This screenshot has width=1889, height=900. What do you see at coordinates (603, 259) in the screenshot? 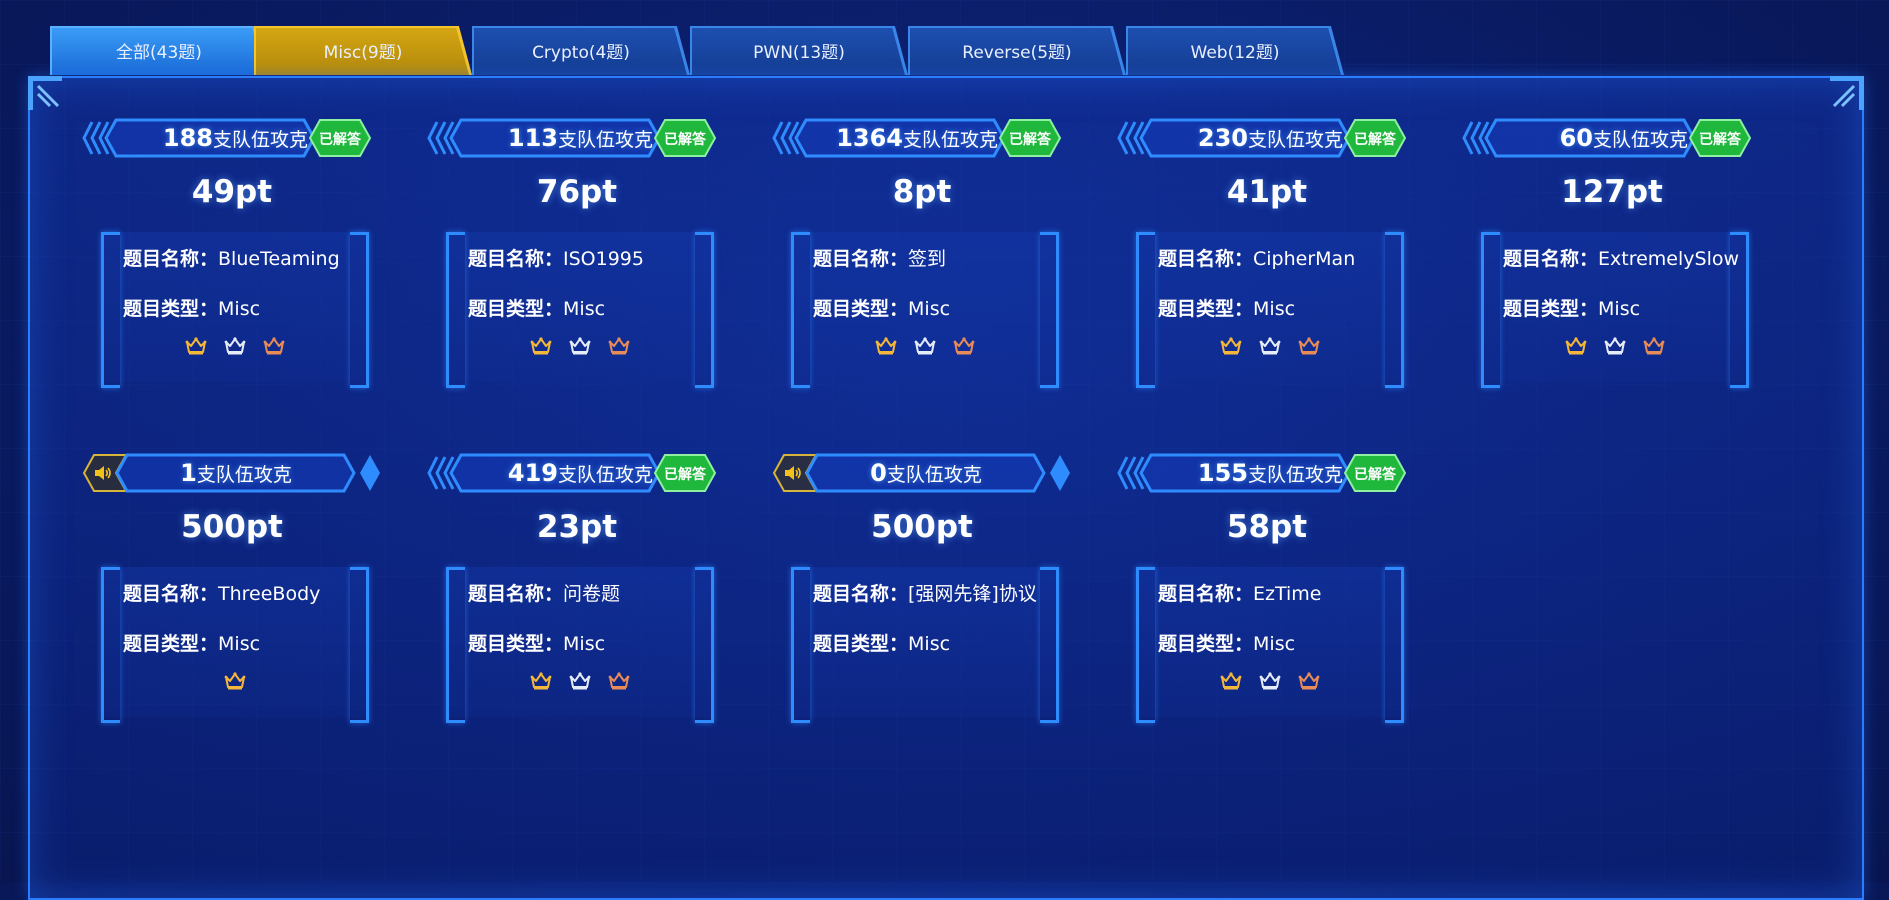
I see `challenge-name: ISO1995` at bounding box center [603, 259].